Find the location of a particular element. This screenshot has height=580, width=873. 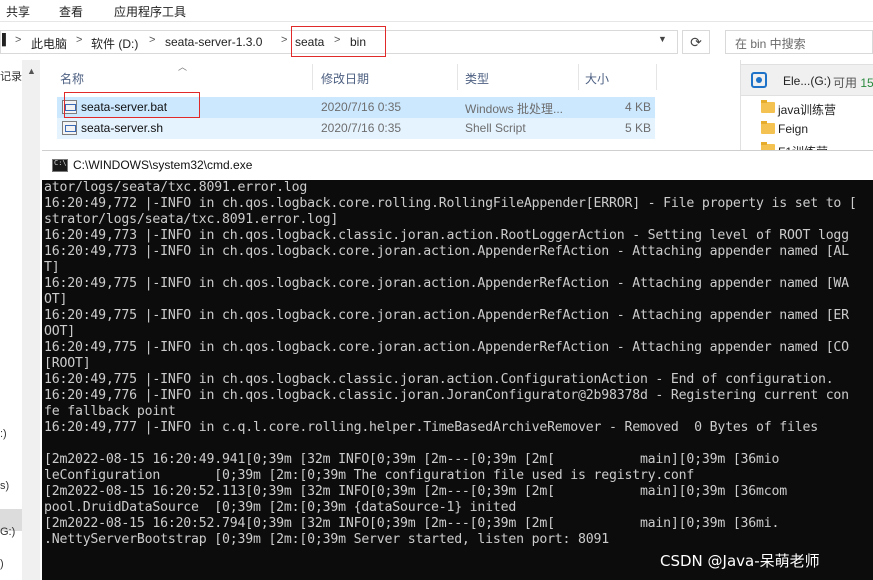

navigation-pane: 记录 :) s) G:) ) ▲ is located at coordinates (20, 320).